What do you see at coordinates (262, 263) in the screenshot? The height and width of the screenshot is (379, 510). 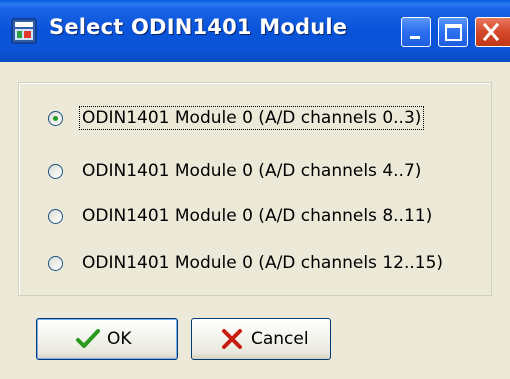 I see `option-label: ODIN1401 Module 0 (A/D channels 12..15)` at bounding box center [262, 263].